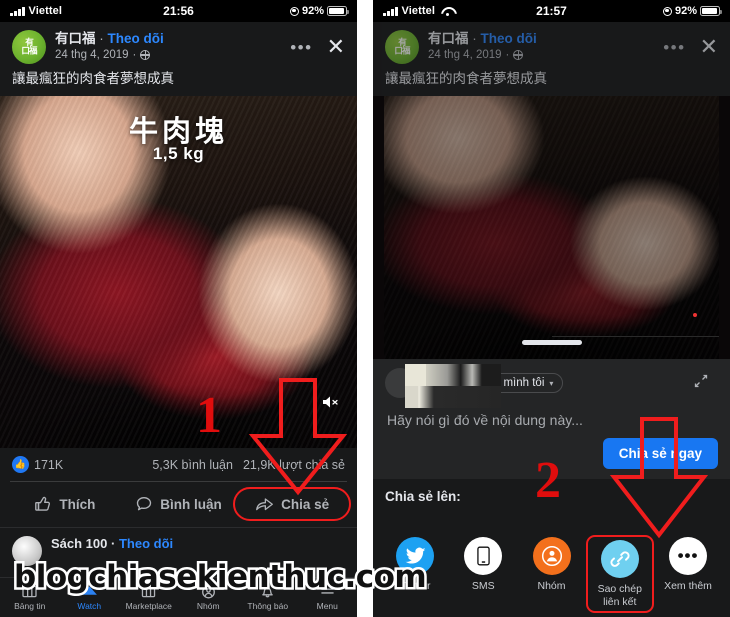  I want to click on nav-label: Watch, so click(89, 606).